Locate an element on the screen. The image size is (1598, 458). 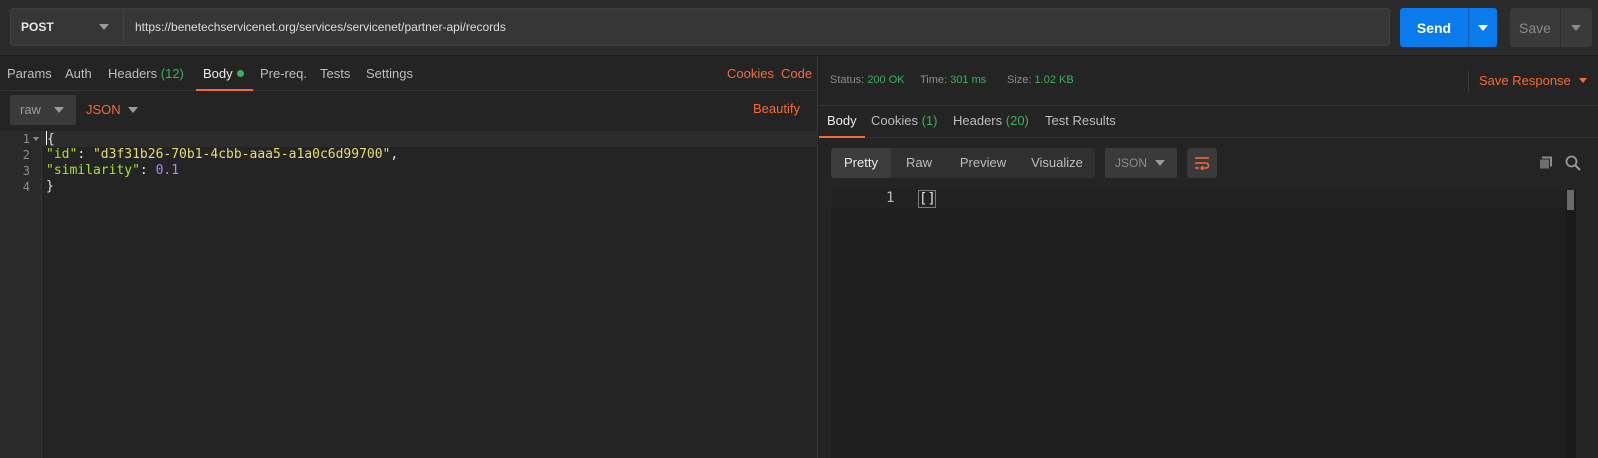
method-select: POST is located at coordinates (67, 27).